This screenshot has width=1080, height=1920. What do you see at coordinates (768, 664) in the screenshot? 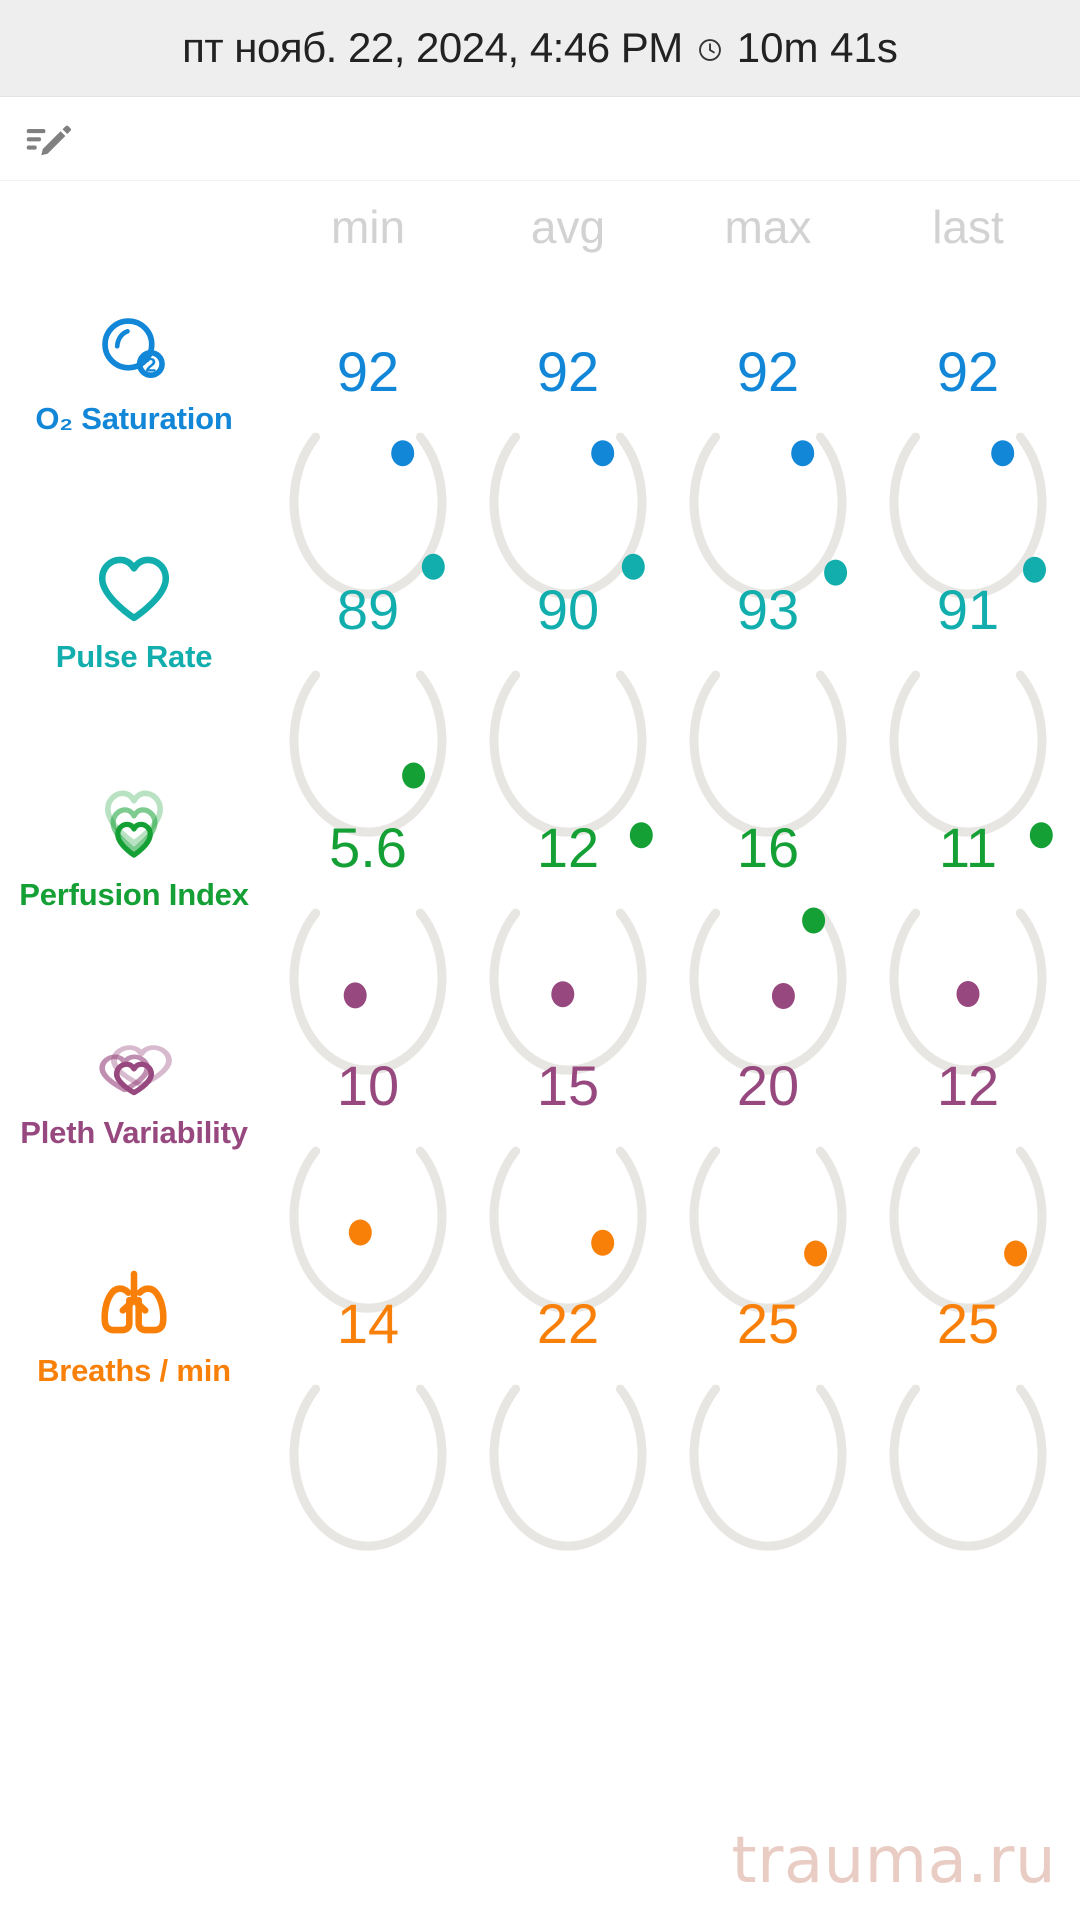
I see `gauge-pulse-rate-max: 93` at bounding box center [768, 664].